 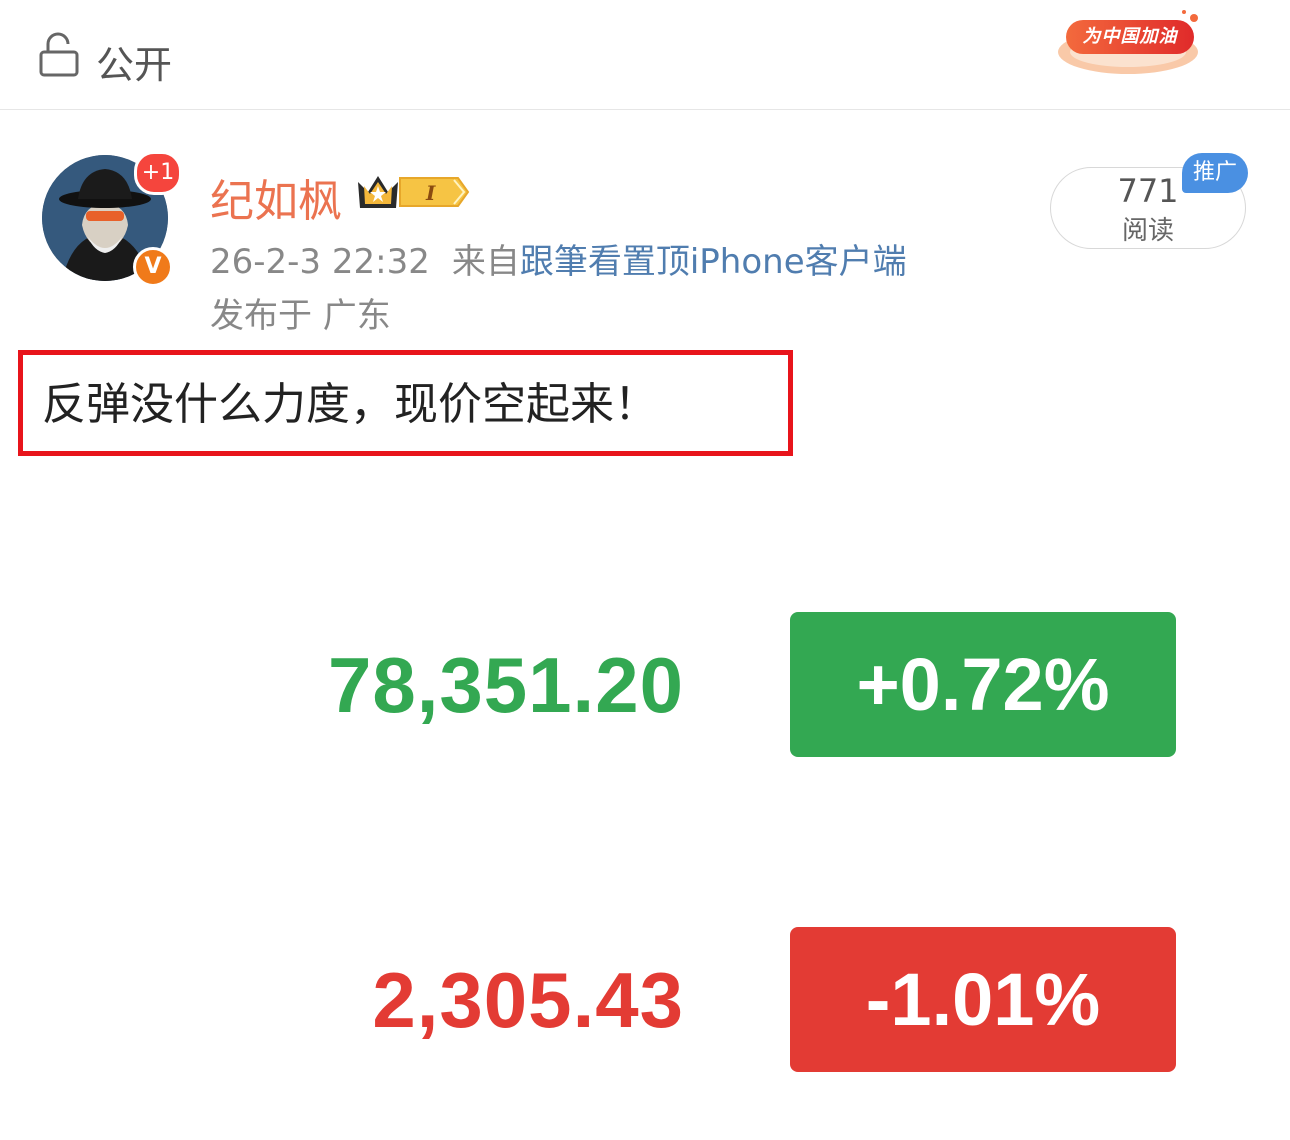 I want to click on author-name: 纪如枫, so click(x=276, y=197).